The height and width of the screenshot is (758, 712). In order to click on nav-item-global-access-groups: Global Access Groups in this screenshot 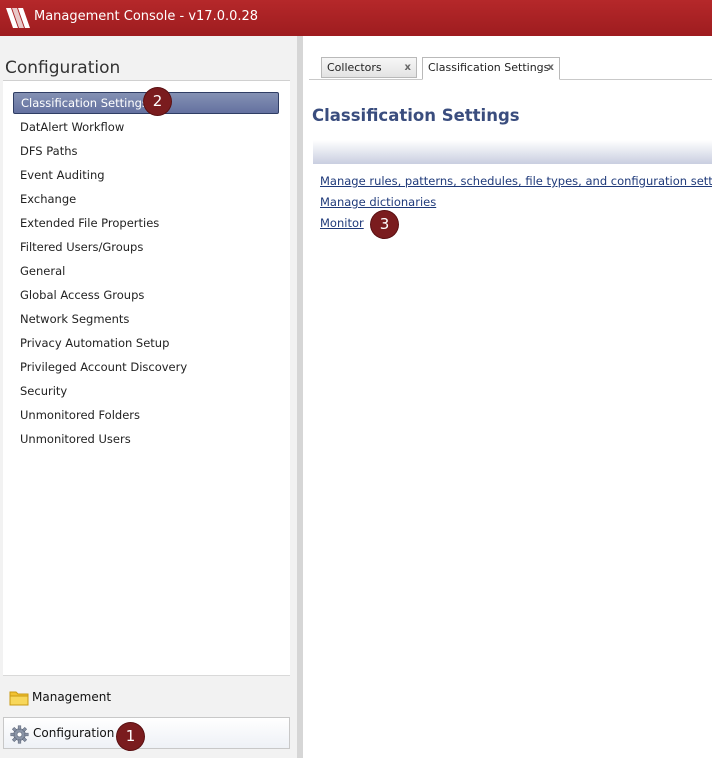, I will do `click(146, 295)`.